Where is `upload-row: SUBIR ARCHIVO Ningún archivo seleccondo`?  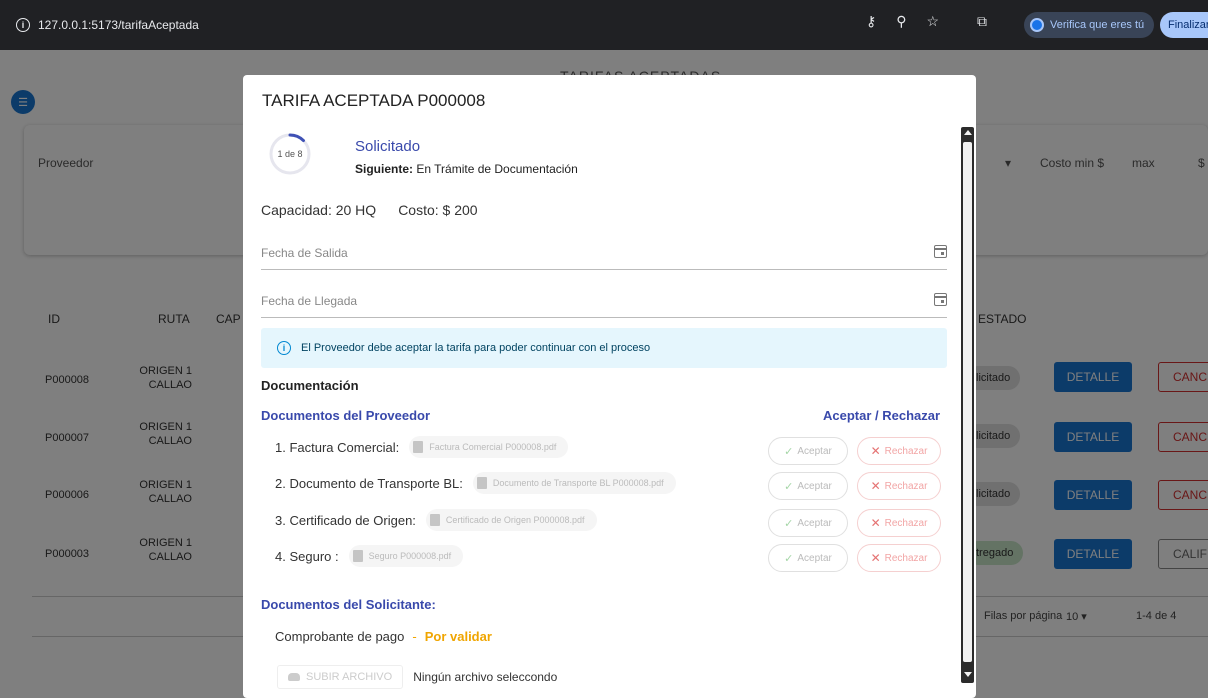 upload-row: SUBIR ARCHIVO Ningún archivo seleccondo is located at coordinates (417, 677).